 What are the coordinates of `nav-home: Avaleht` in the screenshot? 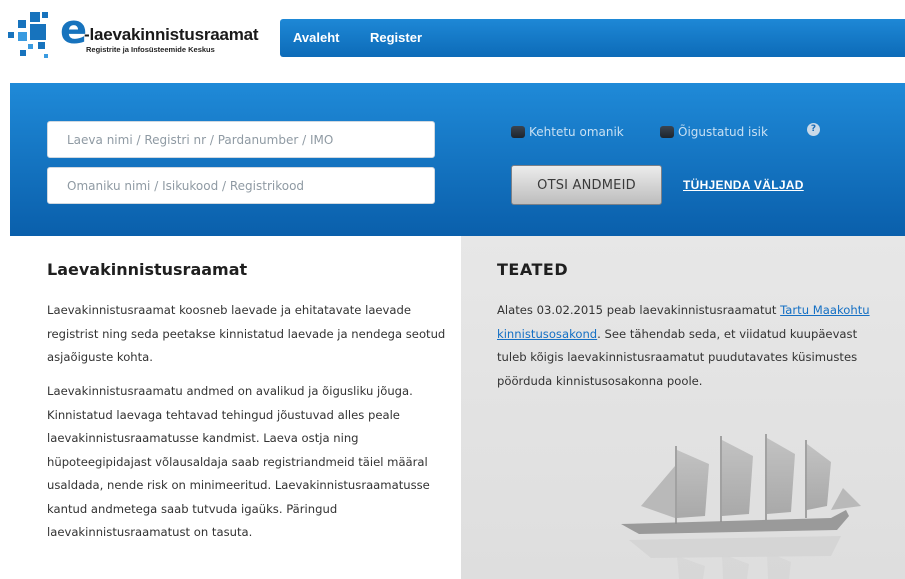 It's located at (316, 38).